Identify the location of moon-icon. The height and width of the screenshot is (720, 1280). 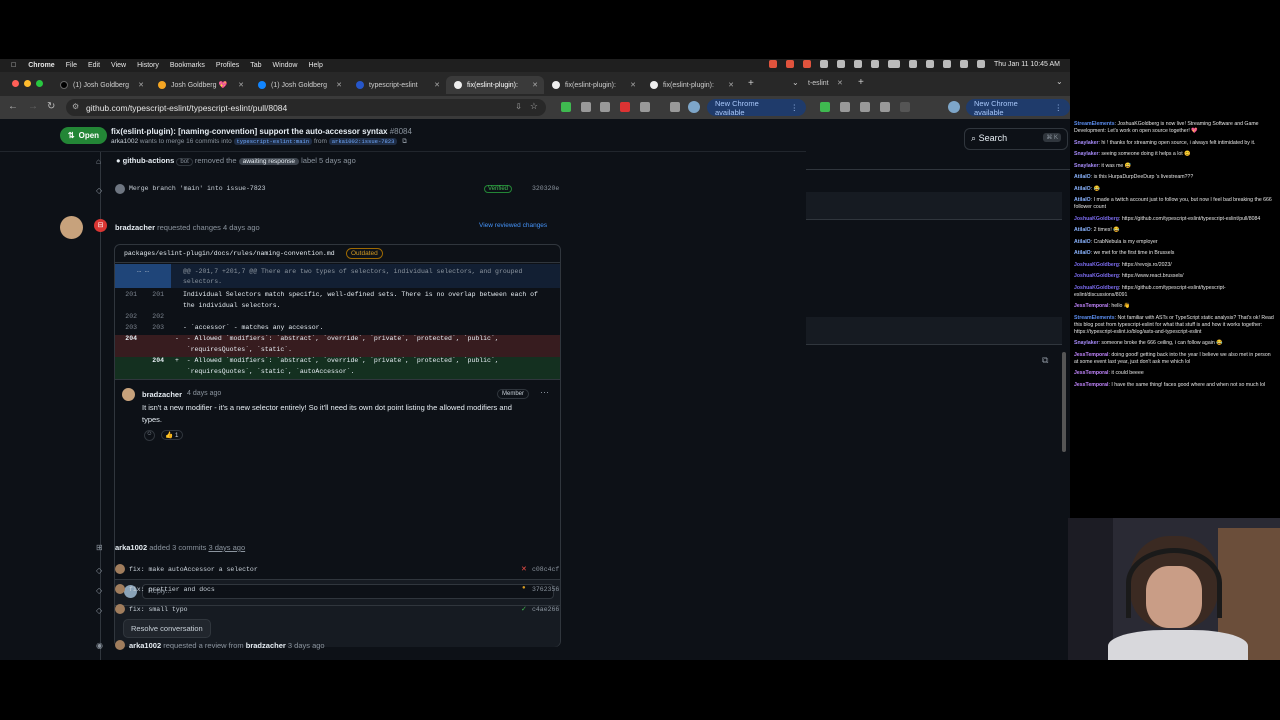
(840, 64).